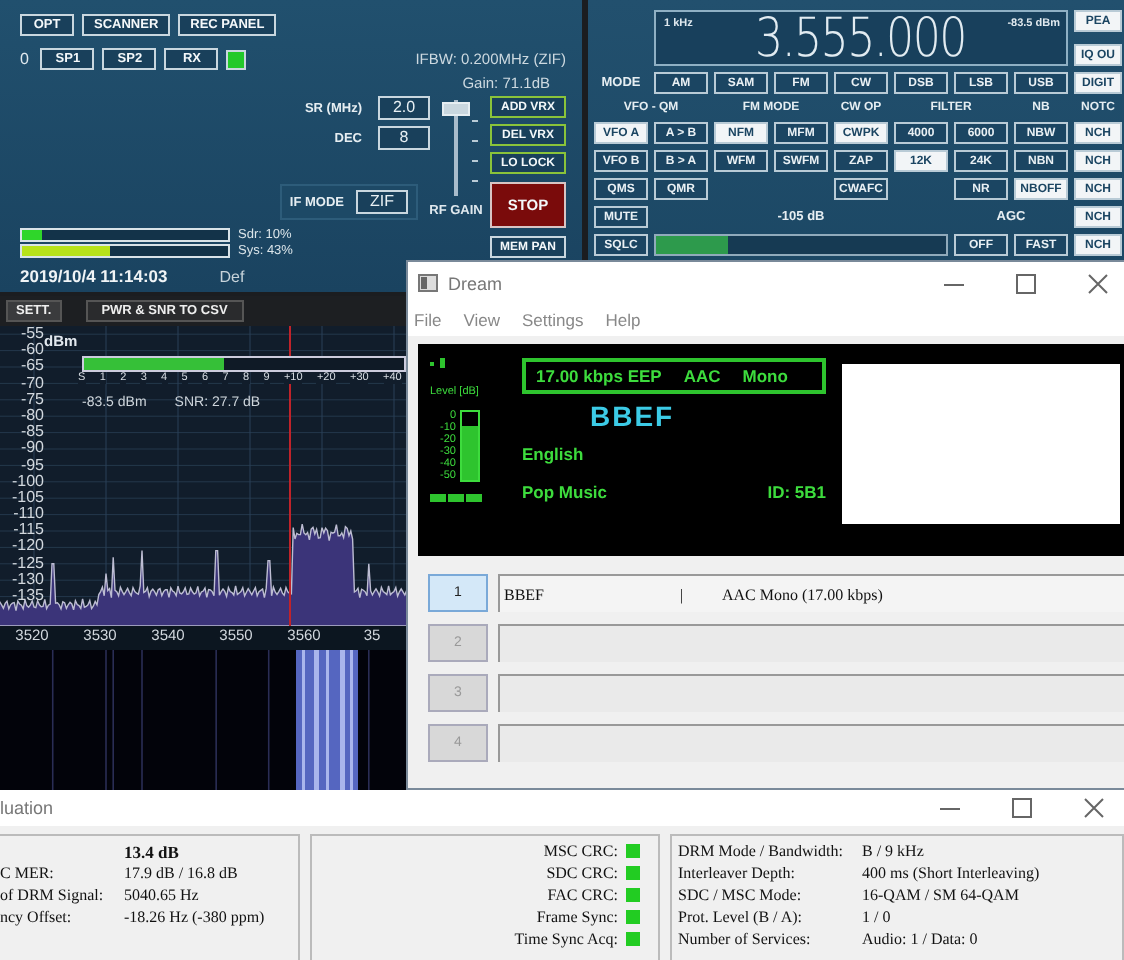 Image resolution: width=1124 pixels, height=960 pixels. What do you see at coordinates (28, 808) in the screenshot?
I see `window-title: luation` at bounding box center [28, 808].